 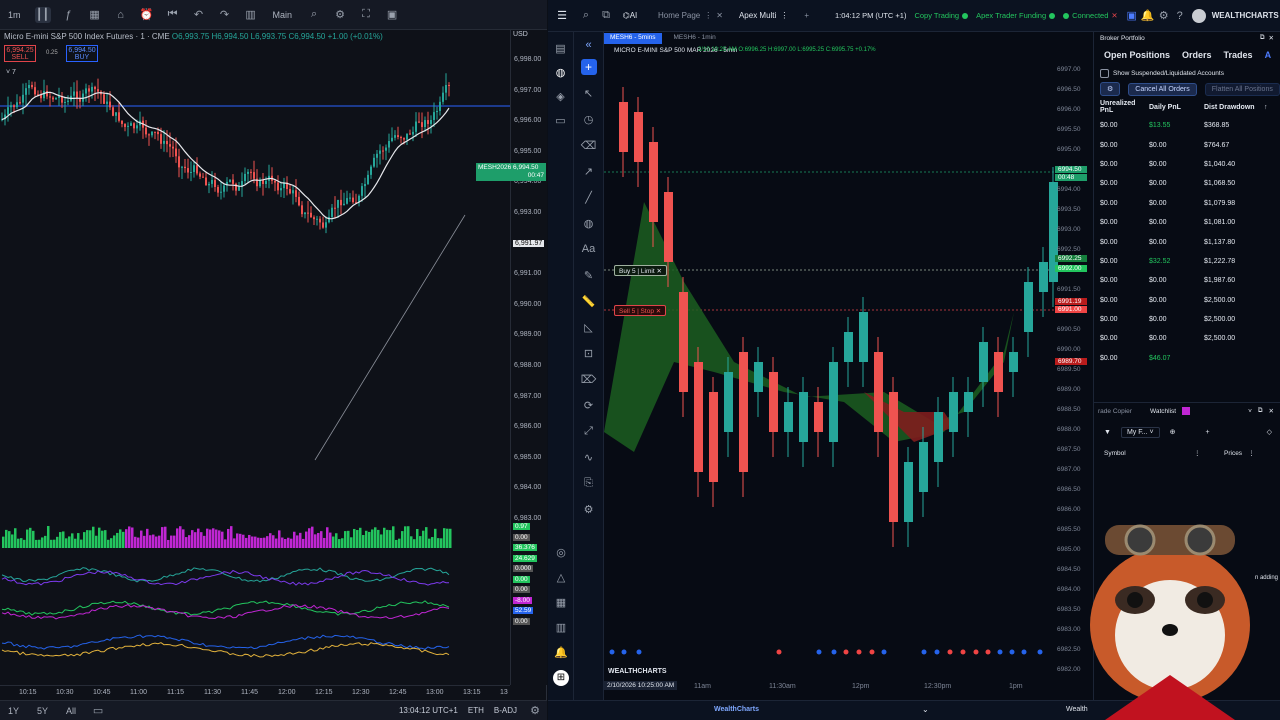 What do you see at coordinates (71, 711) in the screenshot?
I see `range-all: All` at bounding box center [71, 711].